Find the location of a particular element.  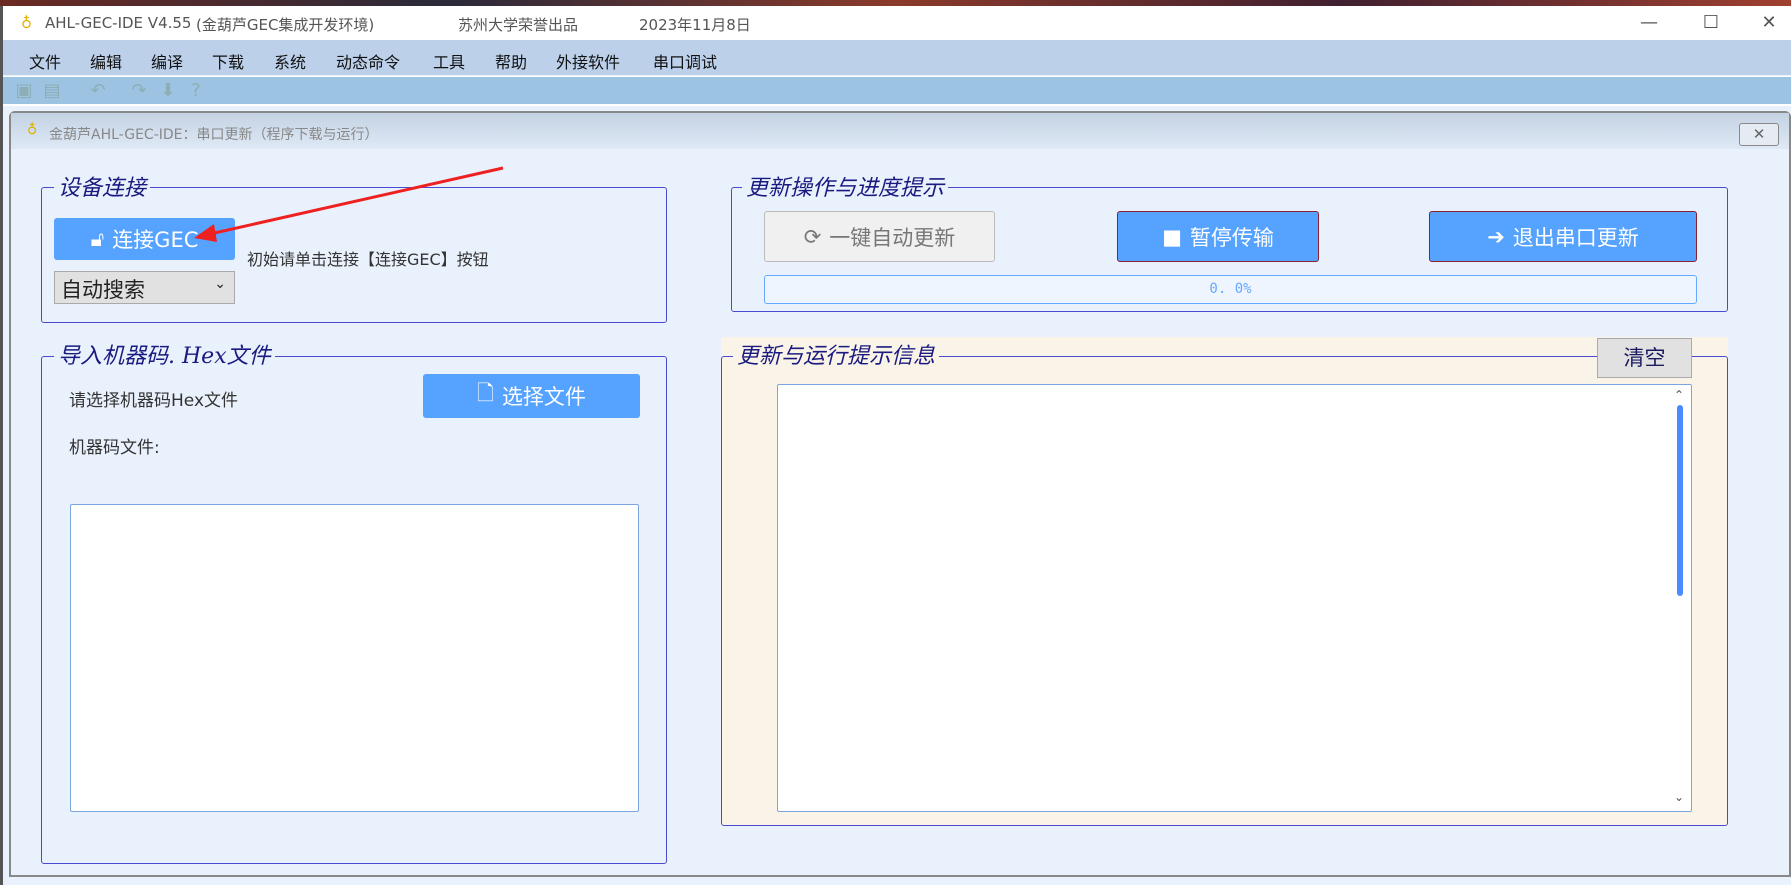

sign-out-icon: ➔ is located at coordinates (1496, 236).